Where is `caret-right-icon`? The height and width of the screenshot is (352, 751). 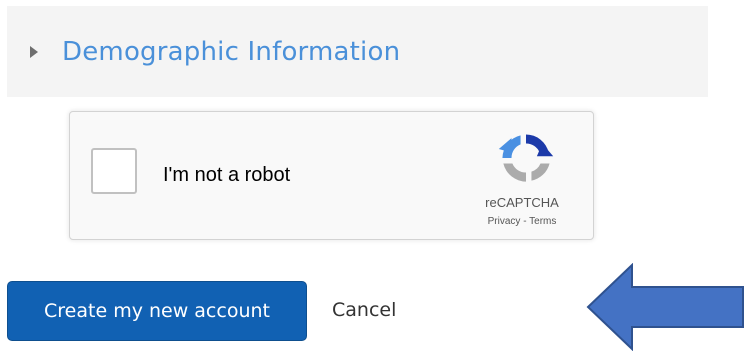 caret-right-icon is located at coordinates (34, 51).